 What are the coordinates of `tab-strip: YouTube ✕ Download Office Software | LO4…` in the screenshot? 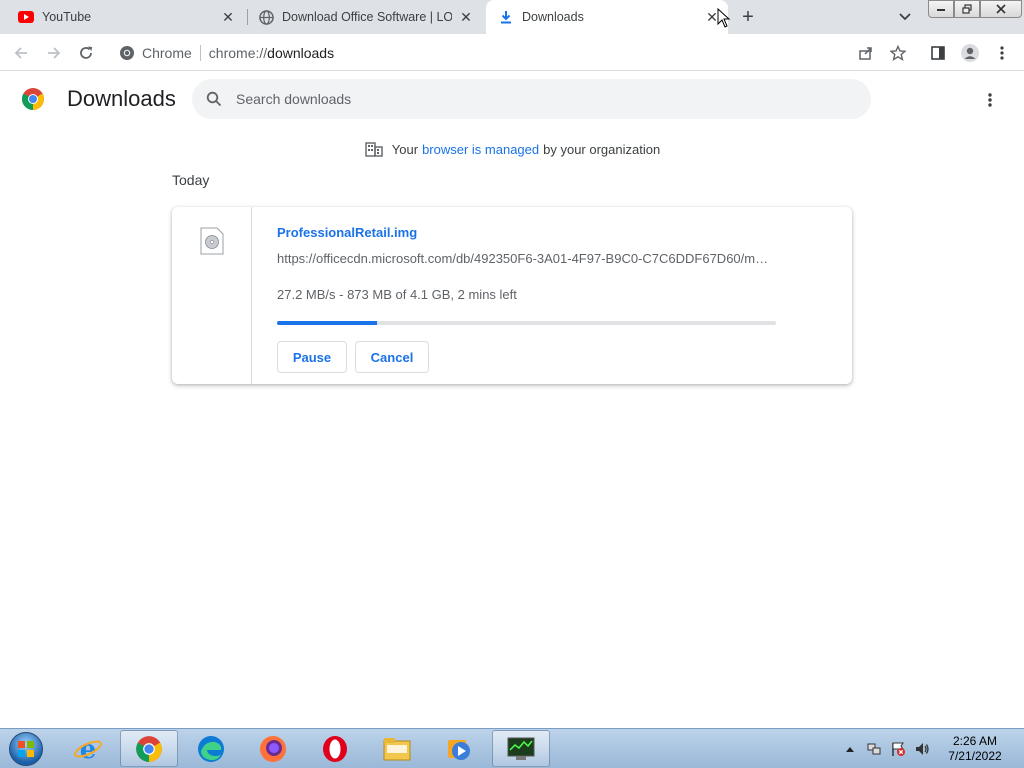 It's located at (512, 17).